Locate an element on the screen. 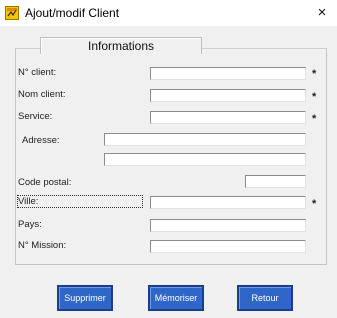 This screenshot has height=318, width=337. group-title: Informations is located at coordinates (121, 45).